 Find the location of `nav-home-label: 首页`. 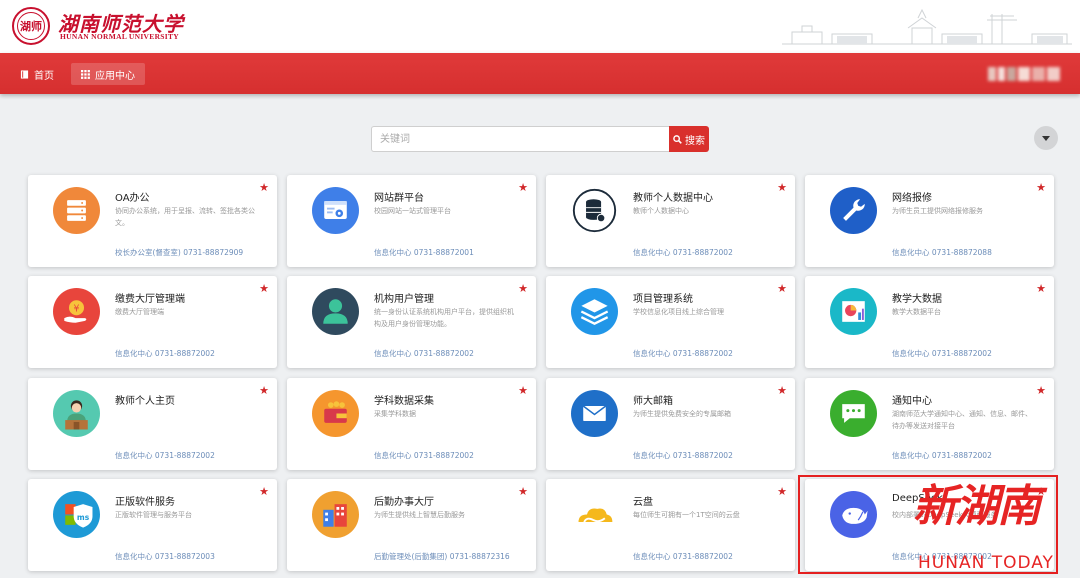

nav-home-label: 首页 is located at coordinates (44, 76).